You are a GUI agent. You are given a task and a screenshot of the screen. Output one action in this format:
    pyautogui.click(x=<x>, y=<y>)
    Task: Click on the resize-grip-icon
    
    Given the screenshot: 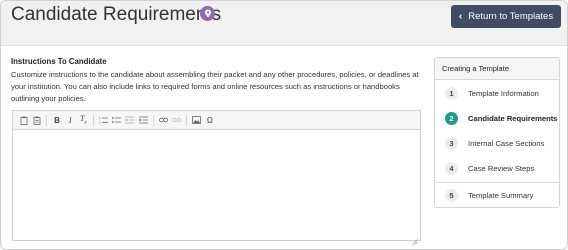 What is the action you would take?
    pyautogui.click(x=415, y=238)
    